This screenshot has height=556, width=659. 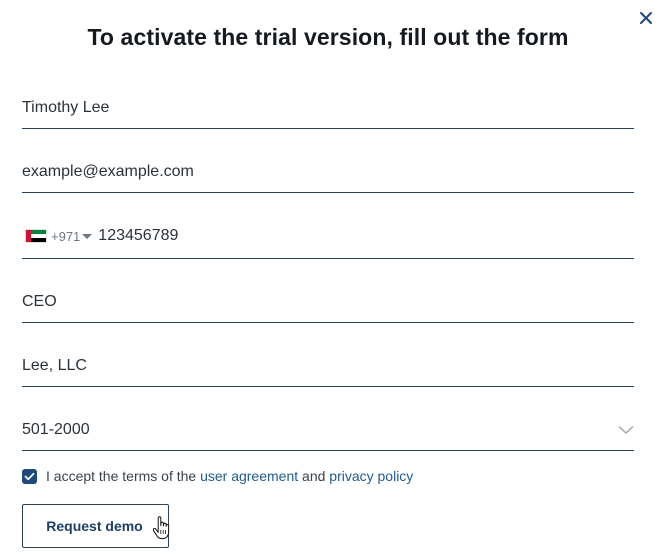 I want to click on uae-flag-icon, so click(x=36, y=236).